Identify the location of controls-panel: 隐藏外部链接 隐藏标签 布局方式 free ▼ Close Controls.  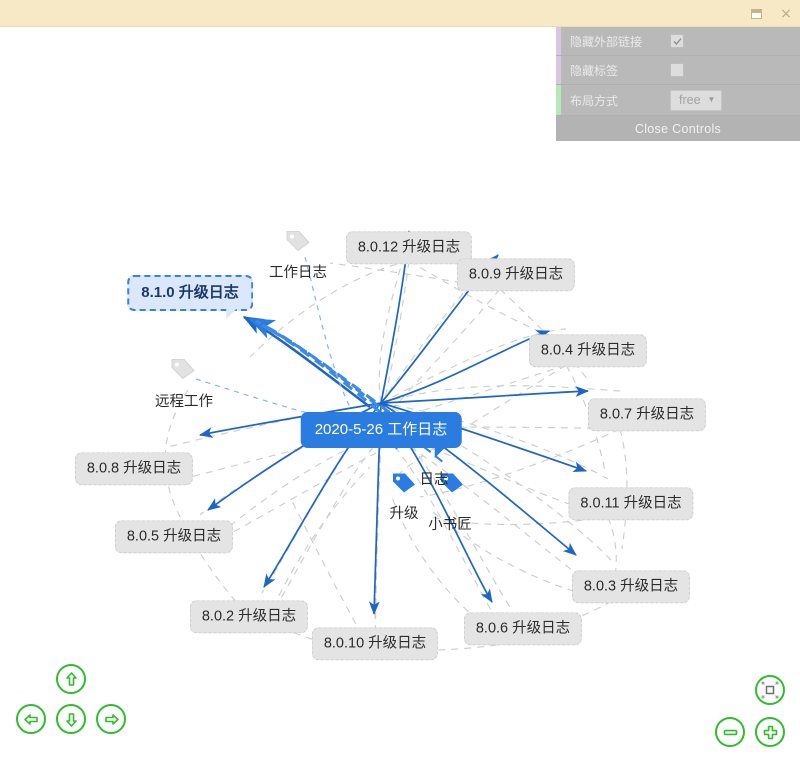
(678, 84).